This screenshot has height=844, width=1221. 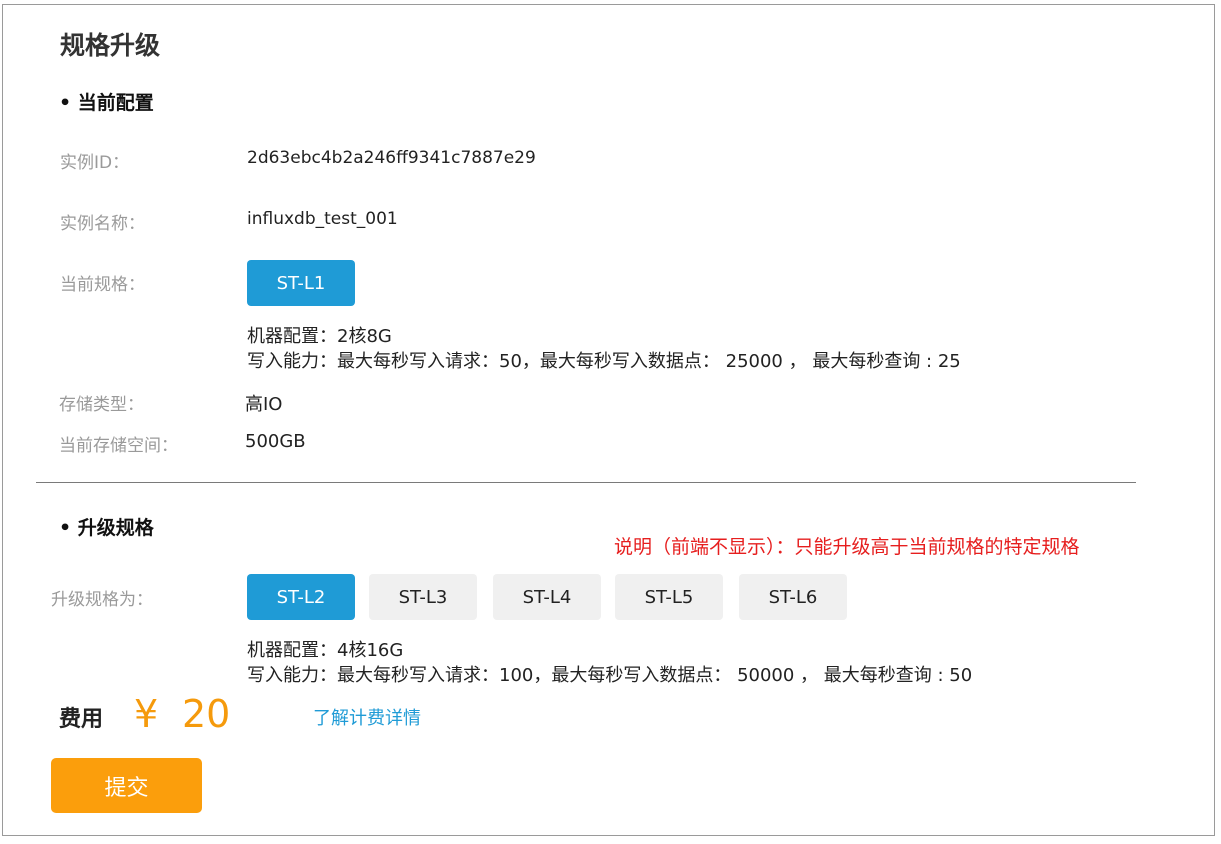 I want to click on billing-details-link: 了解计费详情, so click(x=367, y=717).